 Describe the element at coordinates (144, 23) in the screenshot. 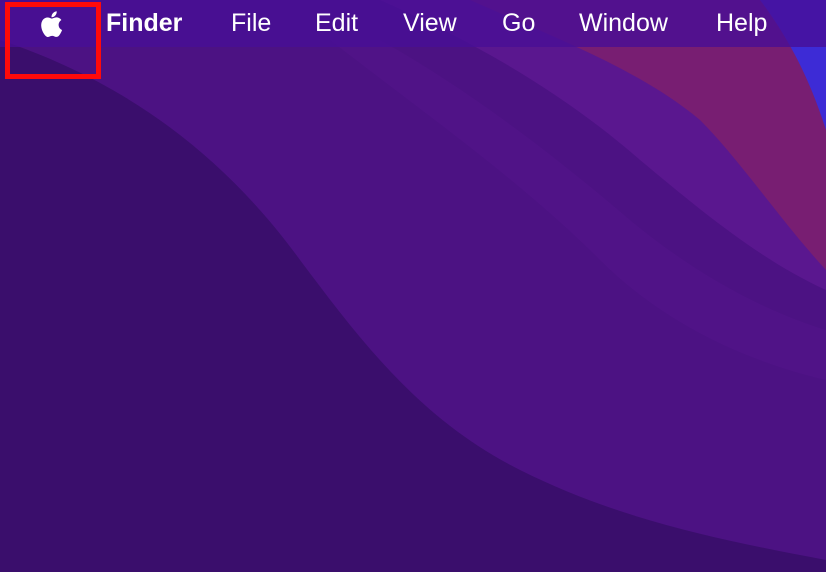

I see `menu-finder: Finder` at that location.